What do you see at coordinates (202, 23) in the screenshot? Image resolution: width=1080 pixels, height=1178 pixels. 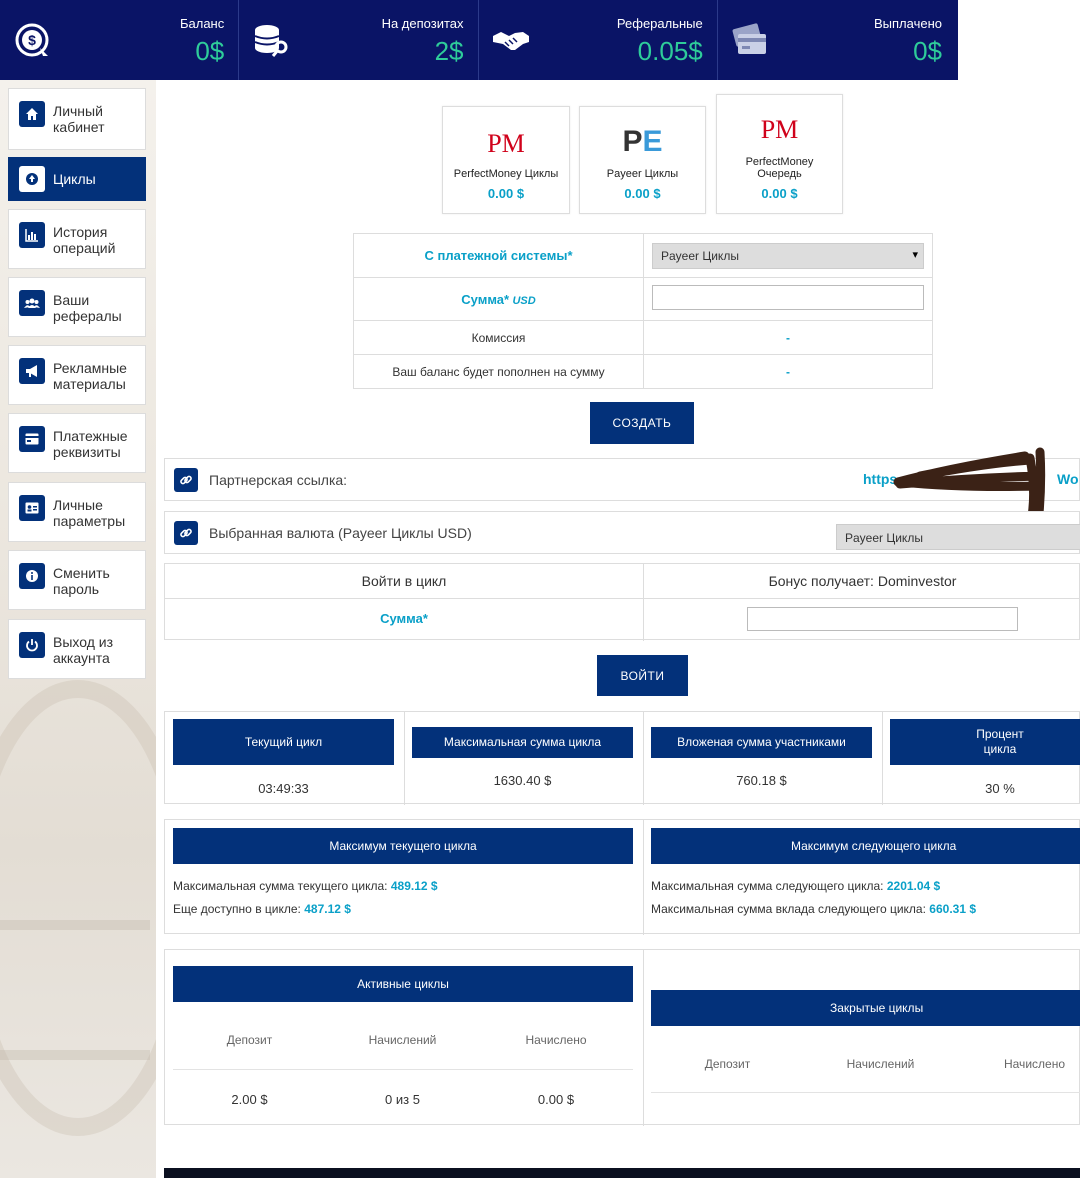 I see `stat-label: Баланс` at bounding box center [202, 23].